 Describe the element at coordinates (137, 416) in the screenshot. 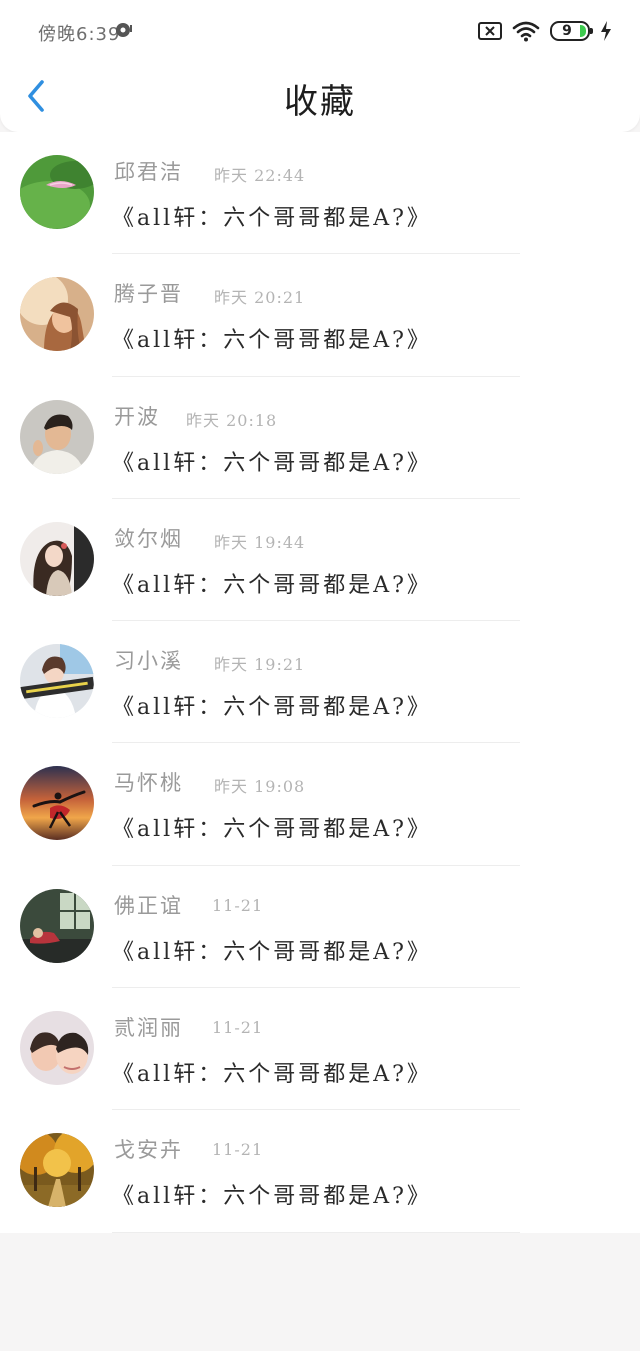

I see `favorite-author: 开波` at that location.